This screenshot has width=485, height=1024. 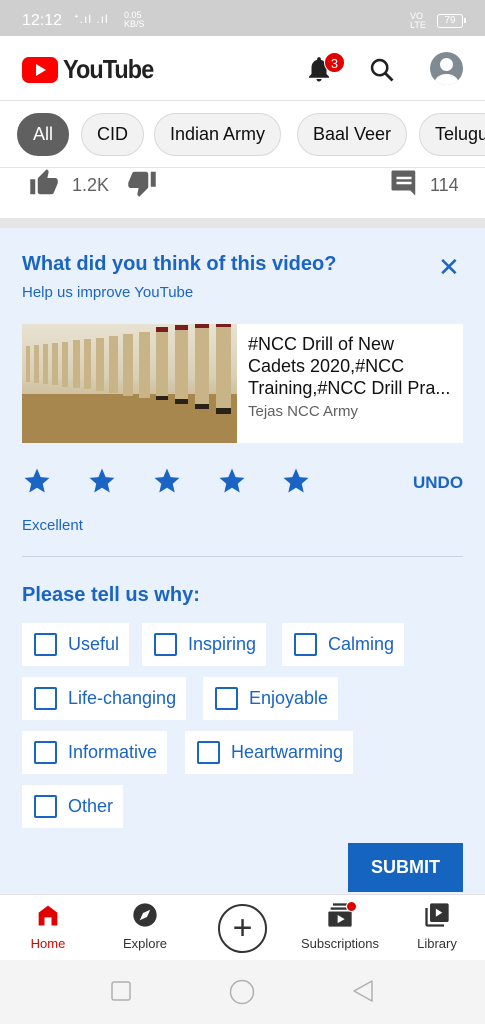 I want to click on nav-explore-label: Explore, so click(x=145, y=943).